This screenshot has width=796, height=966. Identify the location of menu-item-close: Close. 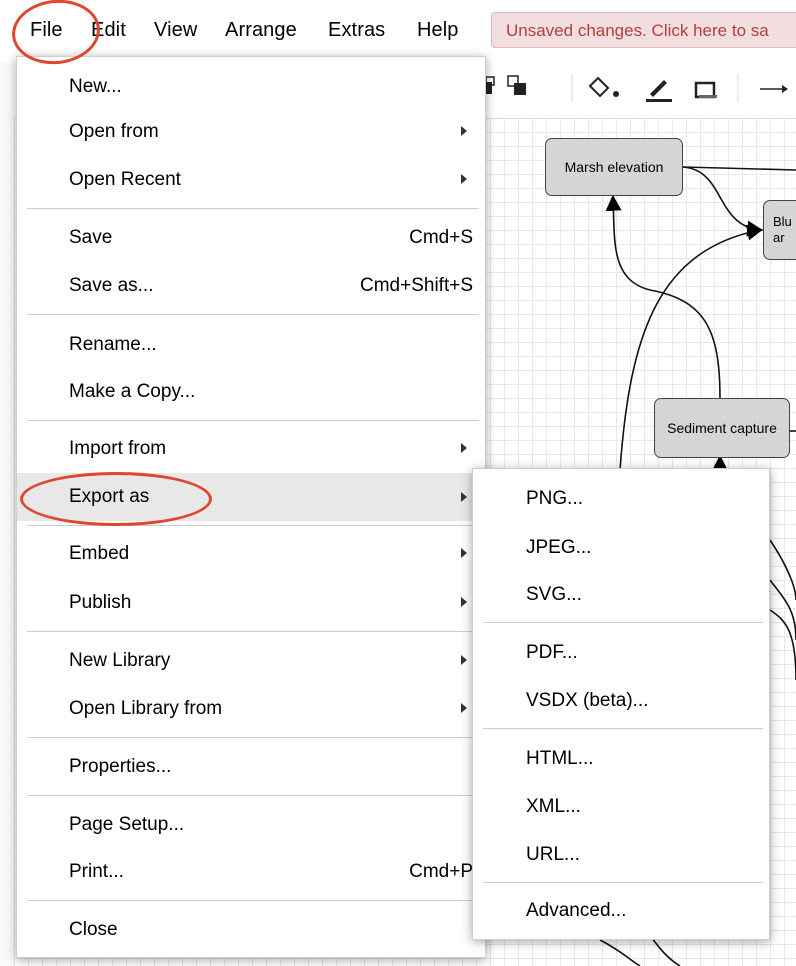
(251, 930).